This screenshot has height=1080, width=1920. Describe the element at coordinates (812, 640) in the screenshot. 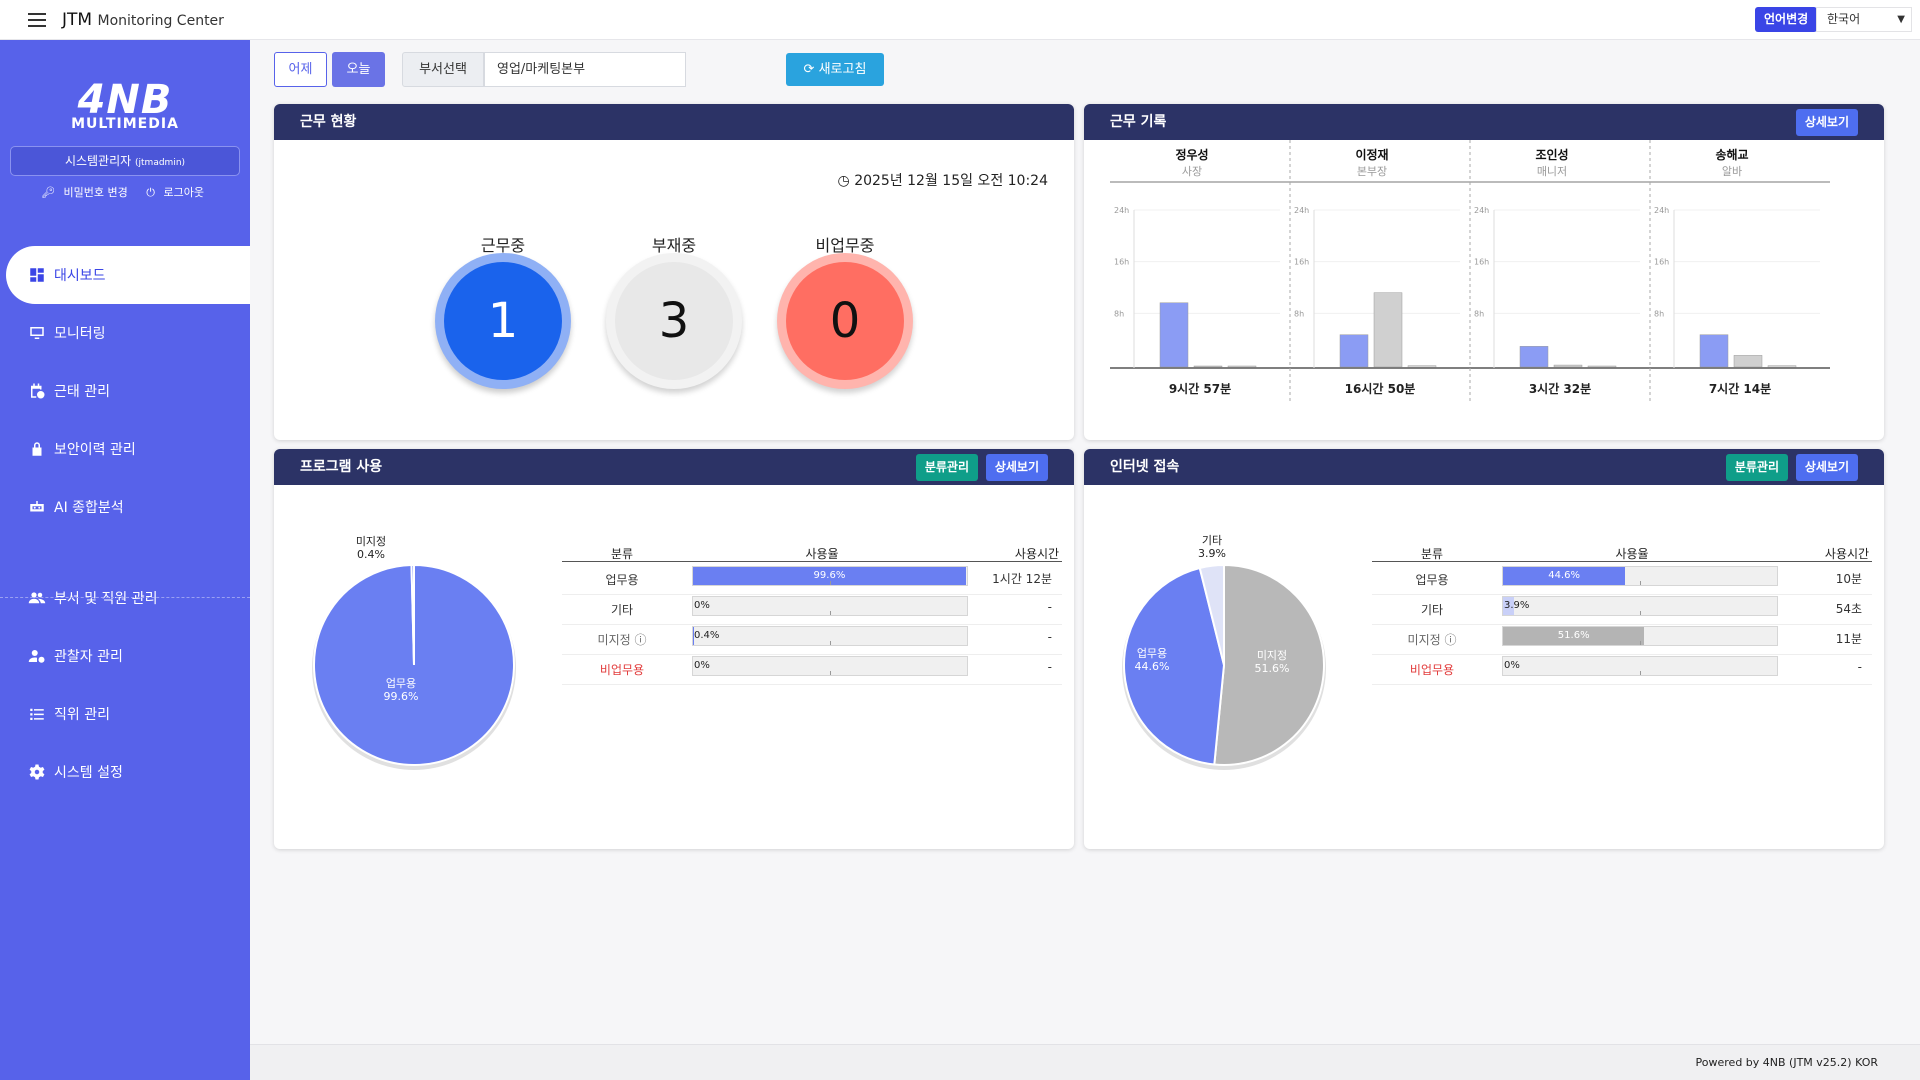

I see `table-row: 미지정 ⓘ 0.4% -` at that location.